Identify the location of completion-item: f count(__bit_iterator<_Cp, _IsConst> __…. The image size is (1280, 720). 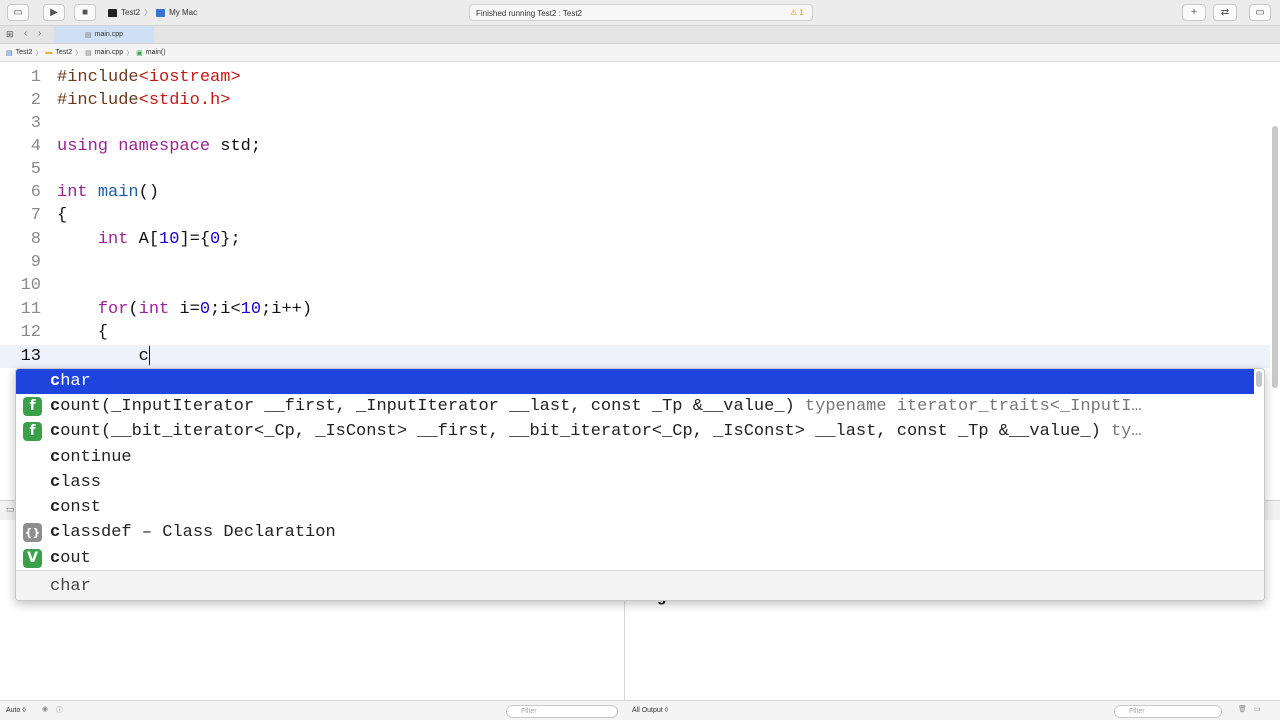
(635, 431).